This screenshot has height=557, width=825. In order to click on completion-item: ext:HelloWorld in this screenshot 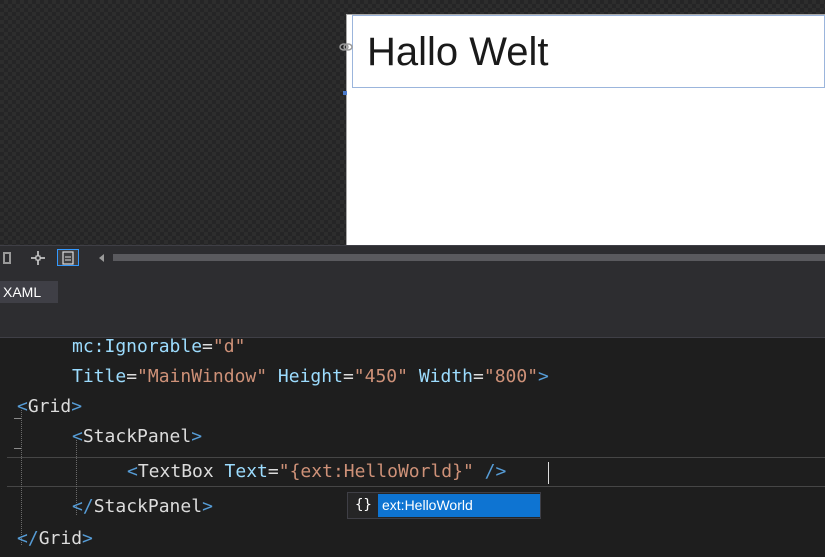, I will do `click(459, 505)`.